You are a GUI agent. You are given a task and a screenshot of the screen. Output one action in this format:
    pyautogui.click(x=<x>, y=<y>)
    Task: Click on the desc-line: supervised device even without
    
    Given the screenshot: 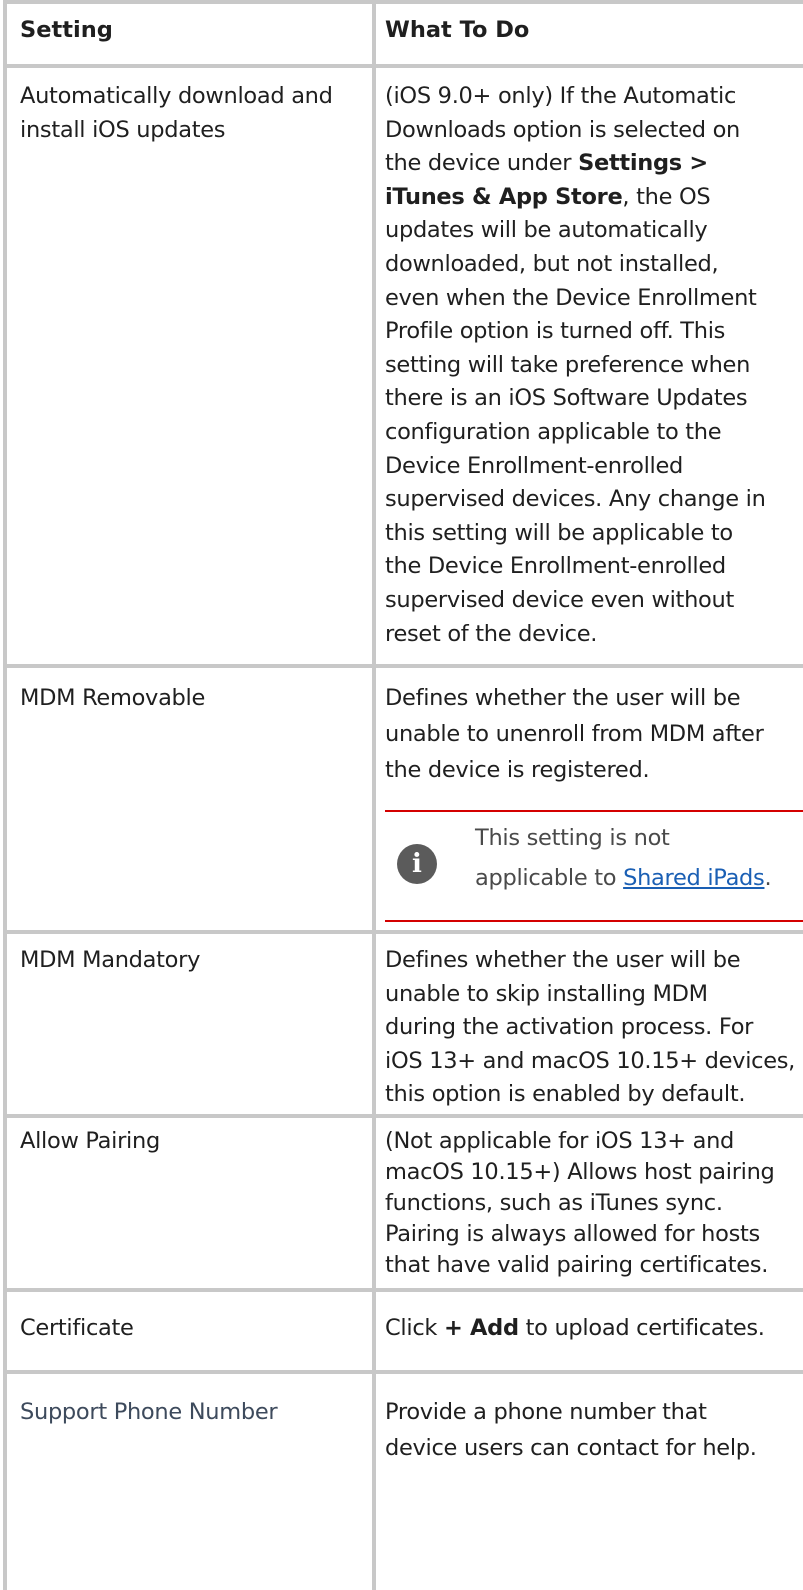 What is the action you would take?
    pyautogui.click(x=559, y=599)
    